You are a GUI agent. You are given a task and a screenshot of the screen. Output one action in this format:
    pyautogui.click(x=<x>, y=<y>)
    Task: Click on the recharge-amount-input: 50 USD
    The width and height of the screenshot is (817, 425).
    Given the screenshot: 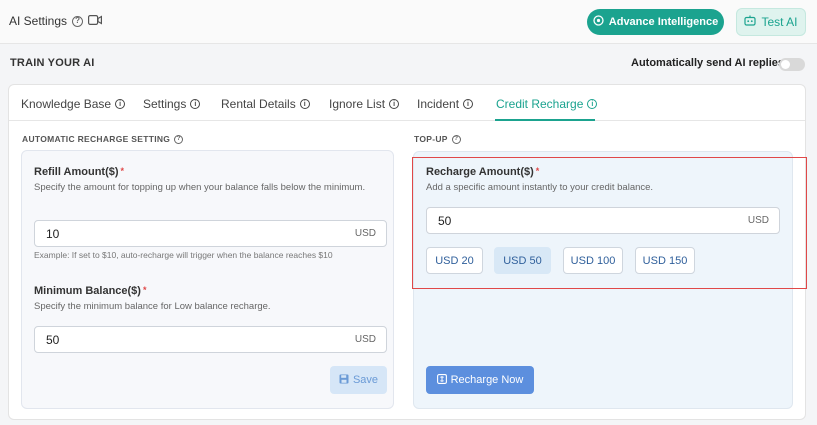 What is the action you would take?
    pyautogui.click(x=603, y=220)
    